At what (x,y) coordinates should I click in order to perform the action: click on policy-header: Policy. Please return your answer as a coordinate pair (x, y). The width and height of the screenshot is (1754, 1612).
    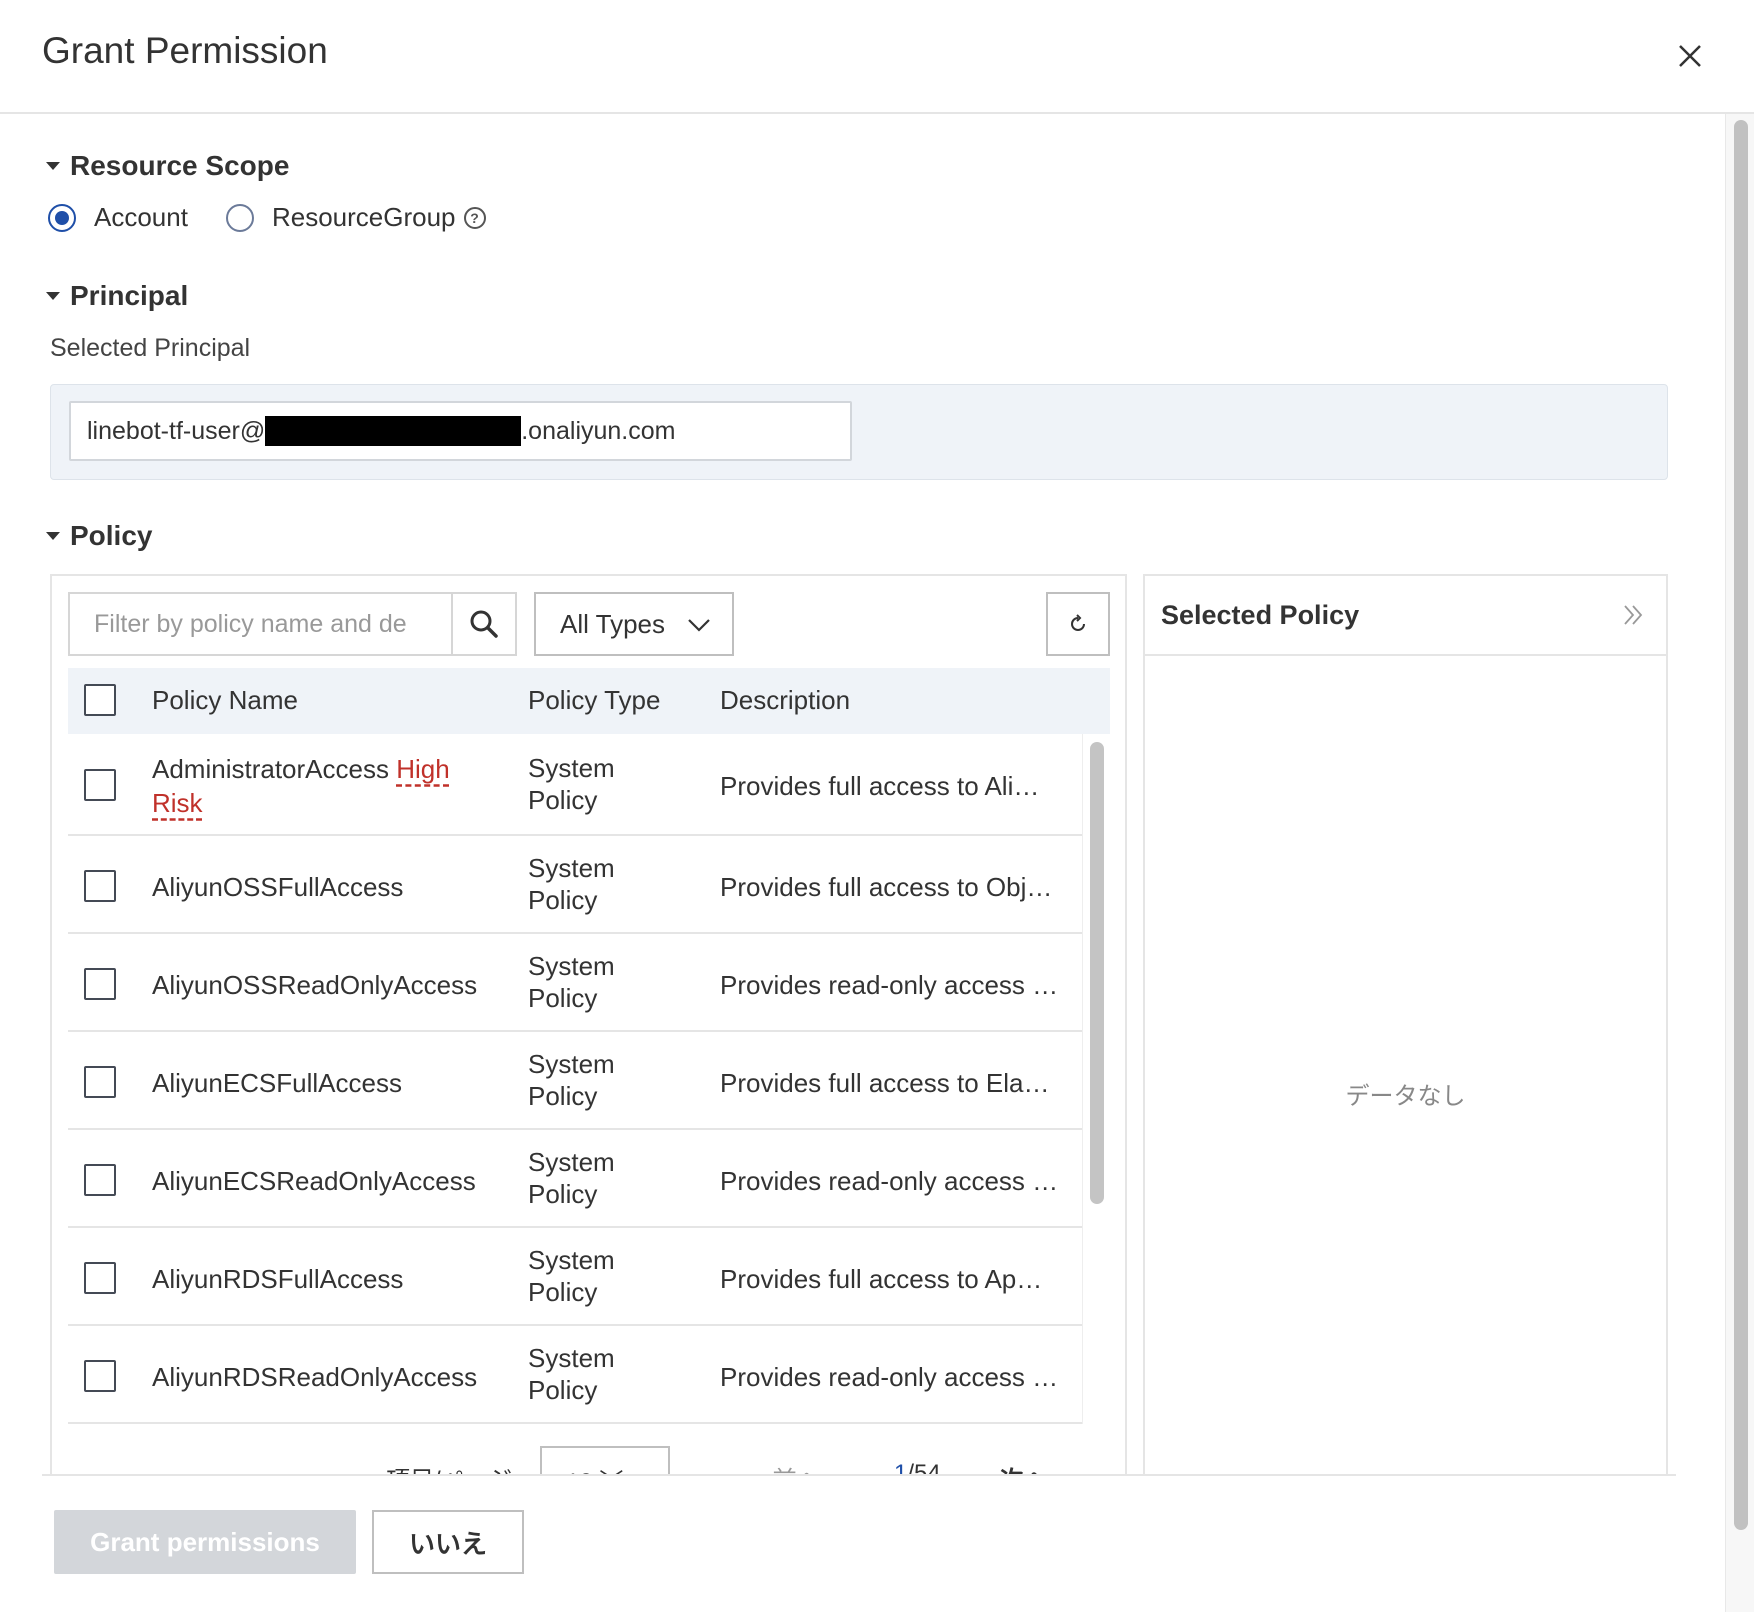
    Looking at the image, I should click on (99, 536).